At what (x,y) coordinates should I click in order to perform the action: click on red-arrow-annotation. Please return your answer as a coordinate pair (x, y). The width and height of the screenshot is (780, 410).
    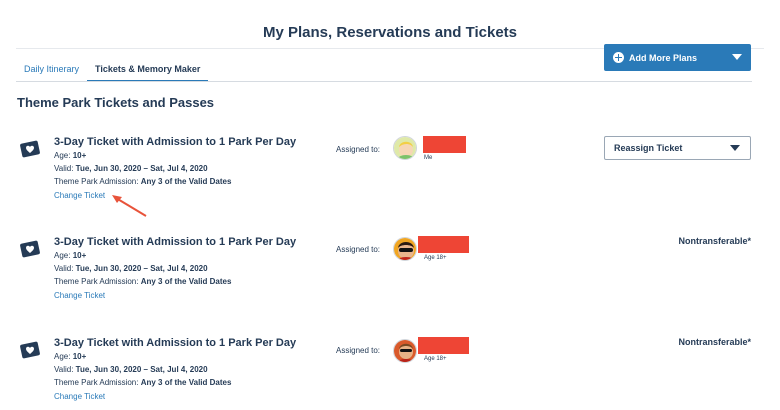
    Looking at the image, I should click on (129, 206).